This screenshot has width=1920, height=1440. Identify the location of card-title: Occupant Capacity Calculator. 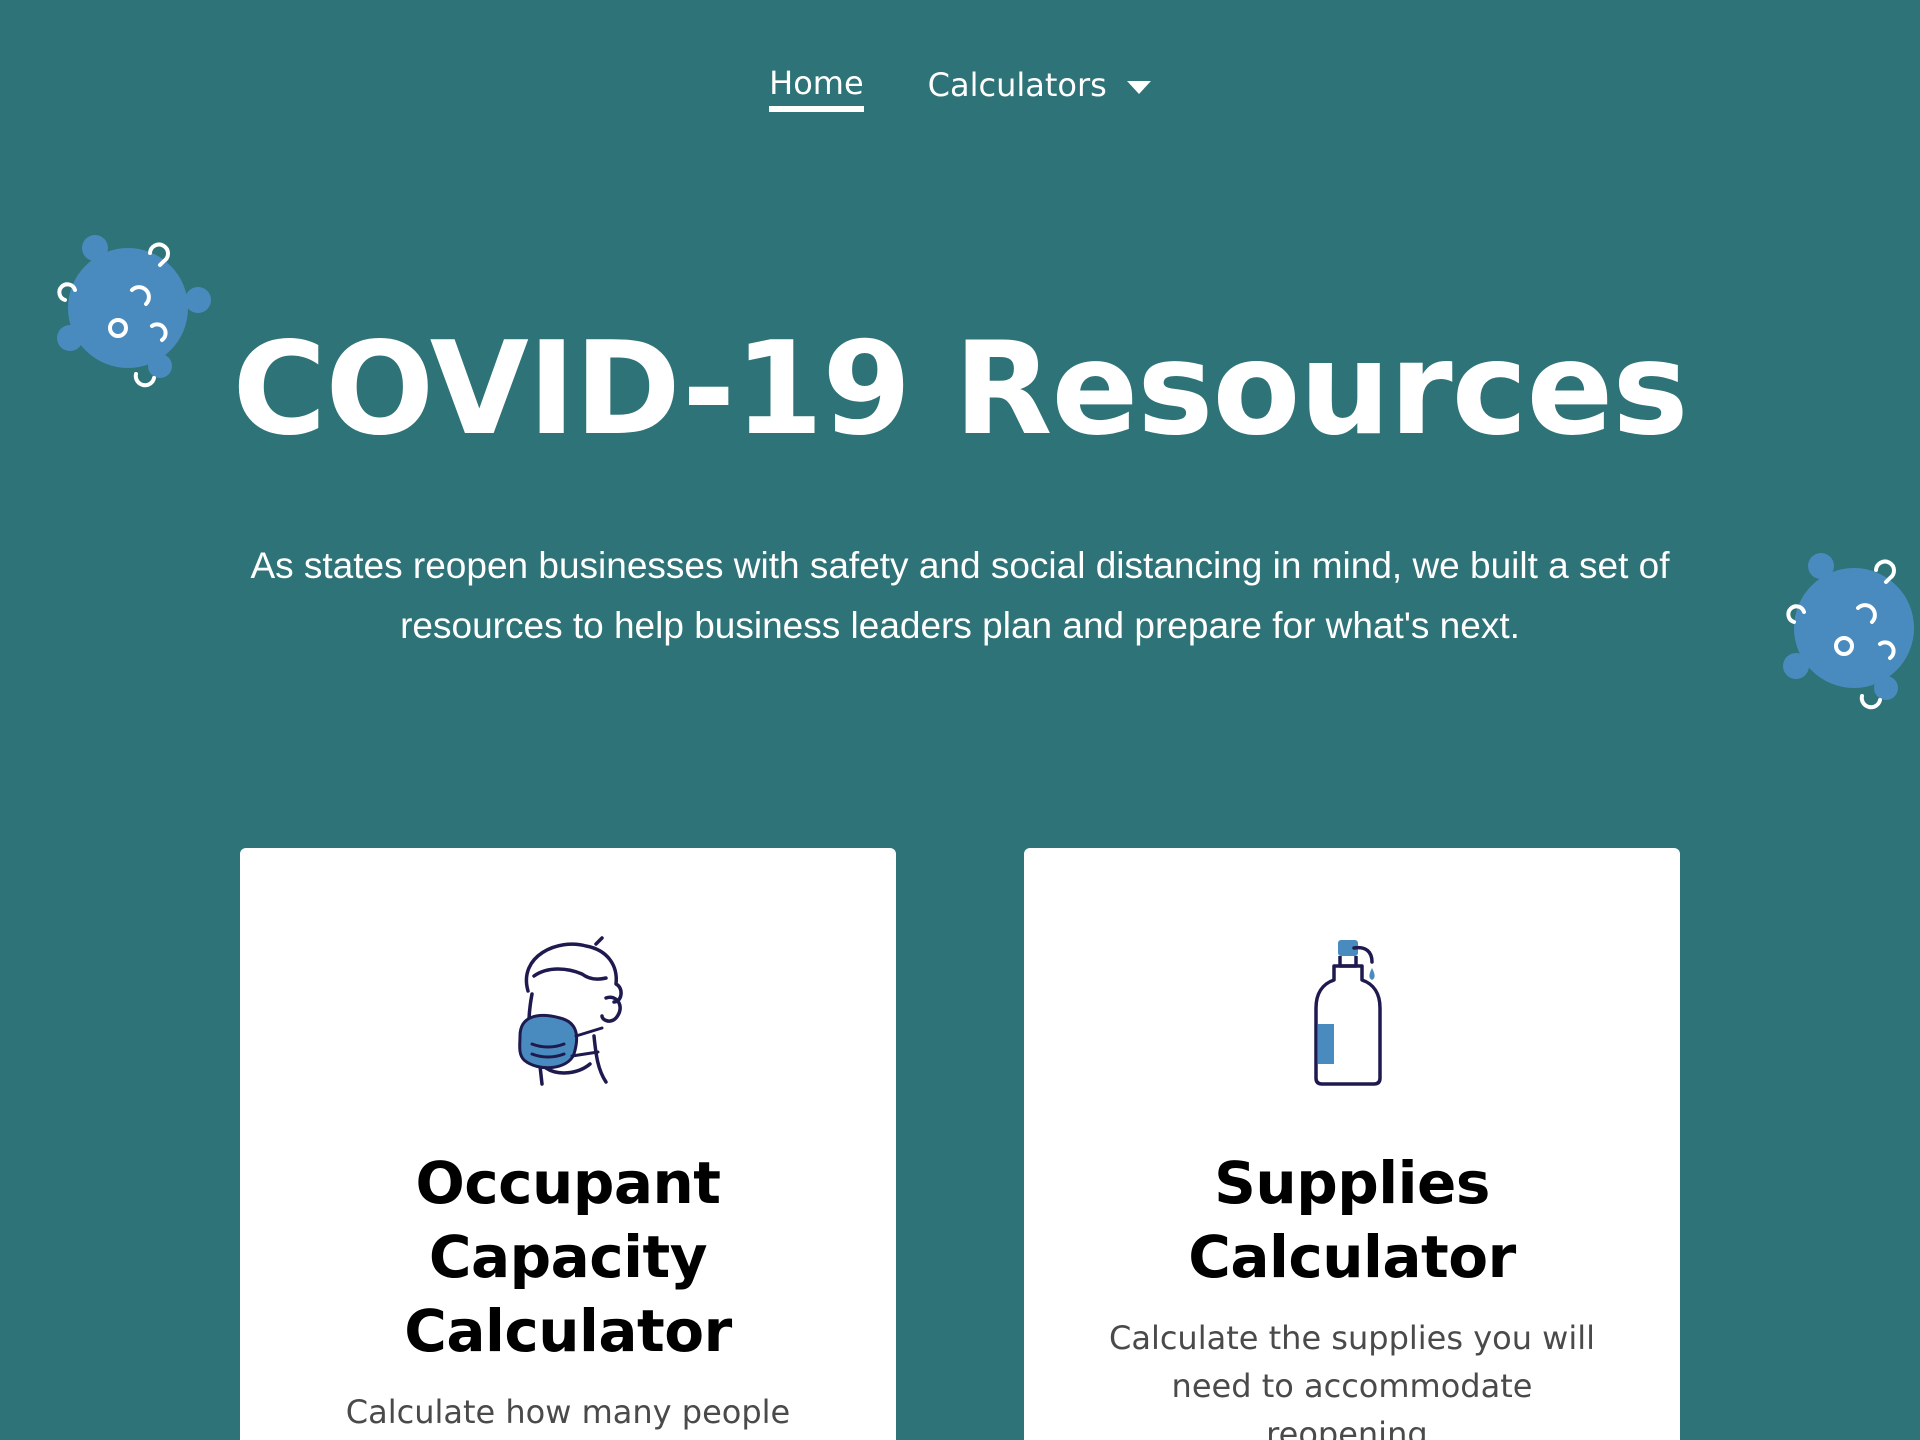
(568, 1257).